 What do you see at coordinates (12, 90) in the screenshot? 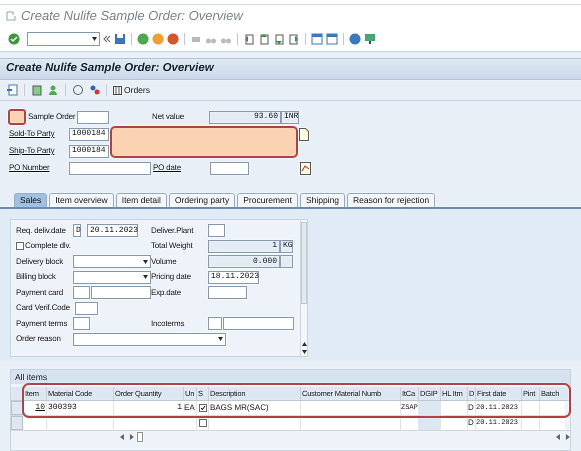
I see `display-icon` at bounding box center [12, 90].